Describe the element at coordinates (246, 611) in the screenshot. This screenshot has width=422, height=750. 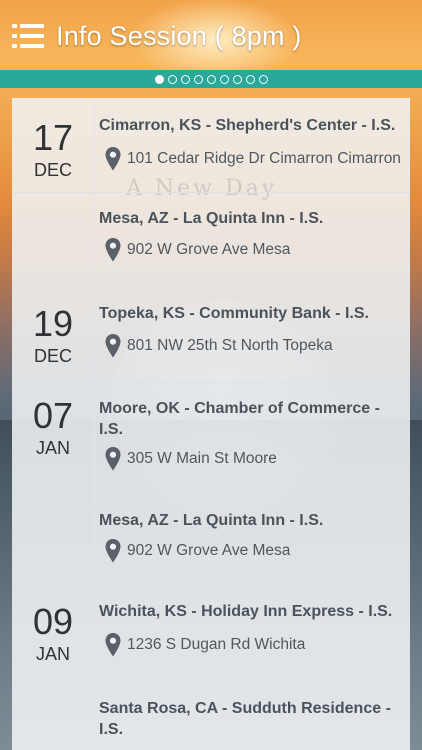
I see `event-name: Wichita, KS - Holiday Inn Express - I.S.` at that location.